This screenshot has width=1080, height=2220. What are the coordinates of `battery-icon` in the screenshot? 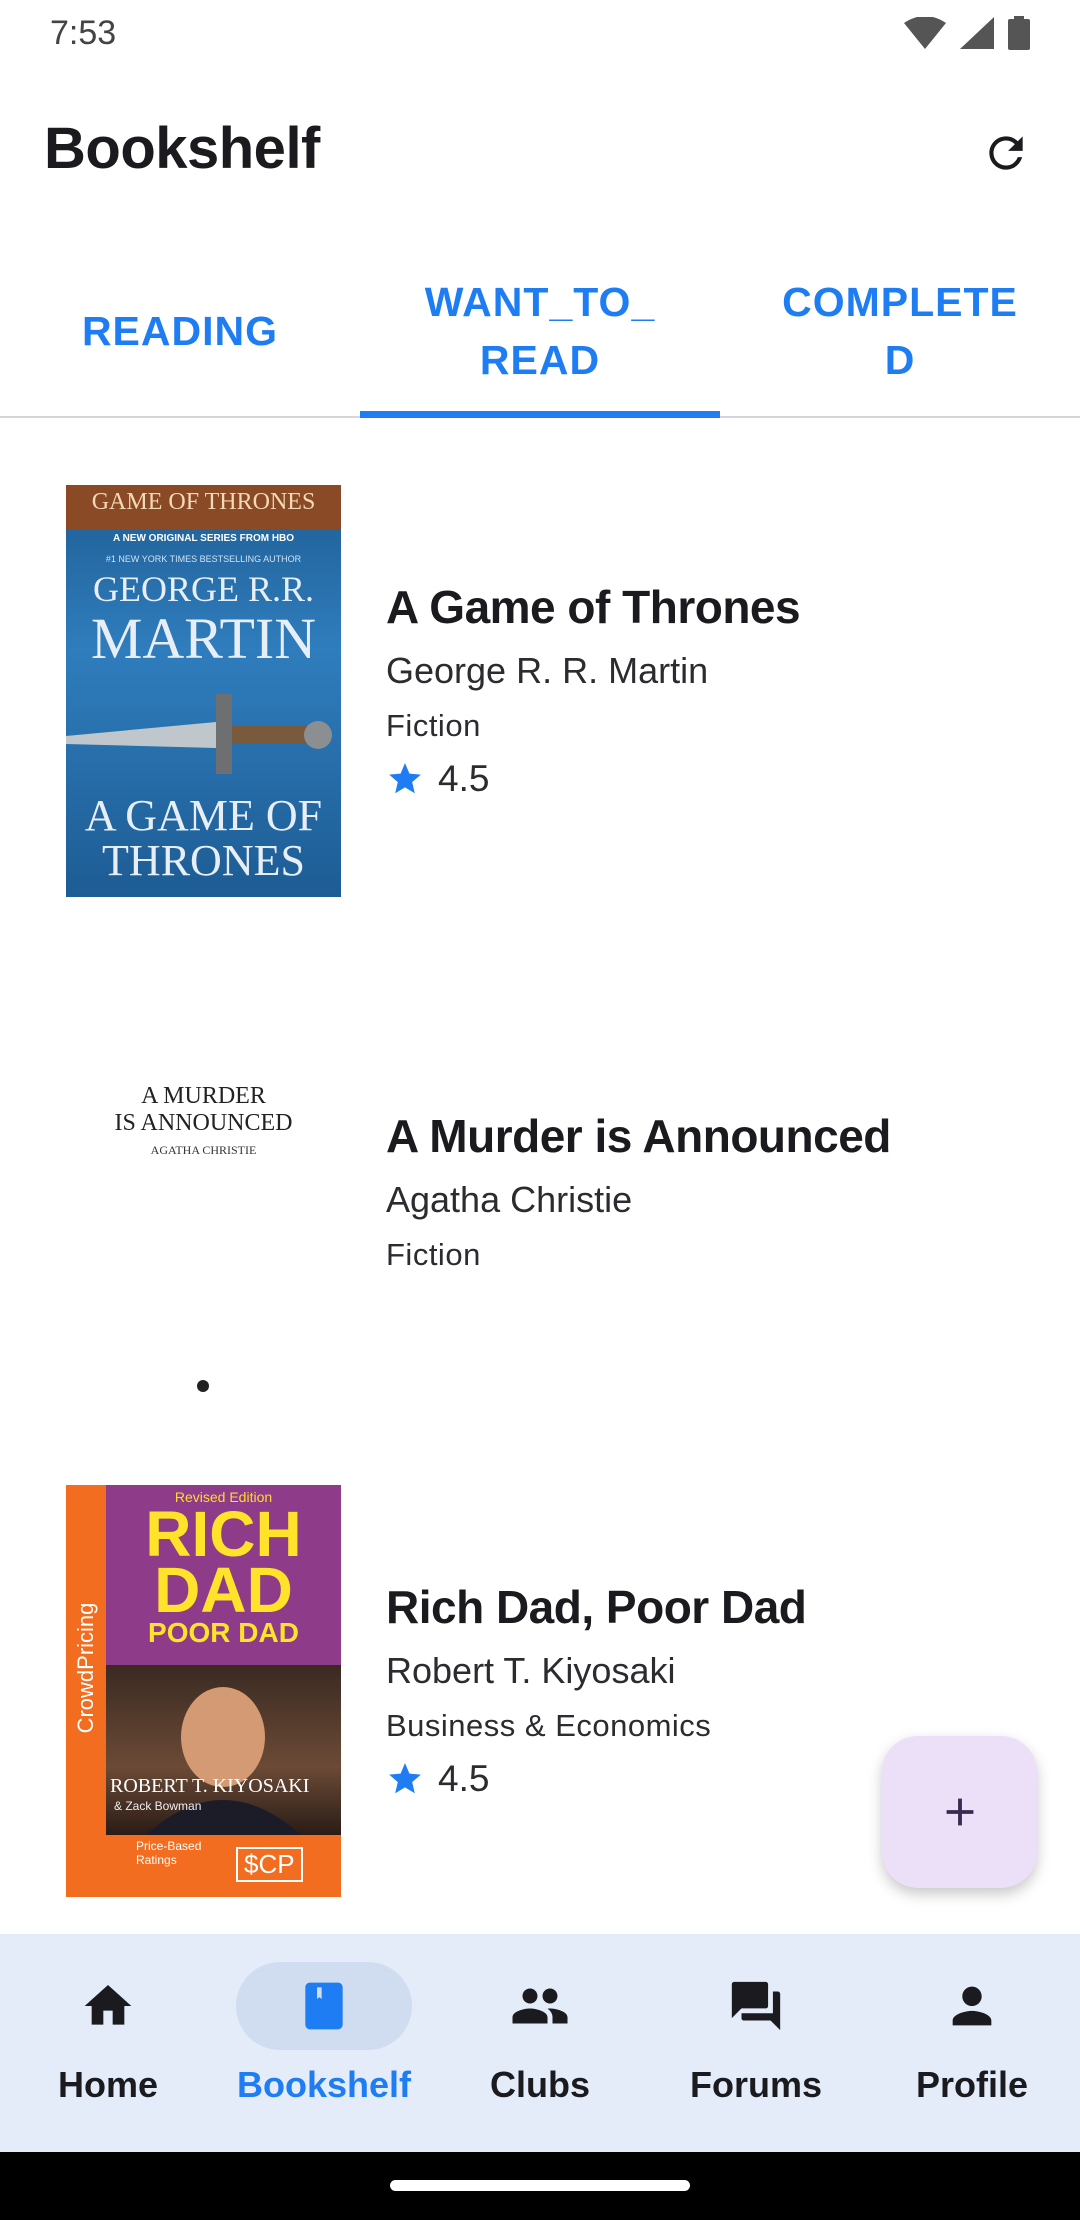 It's located at (1019, 33).